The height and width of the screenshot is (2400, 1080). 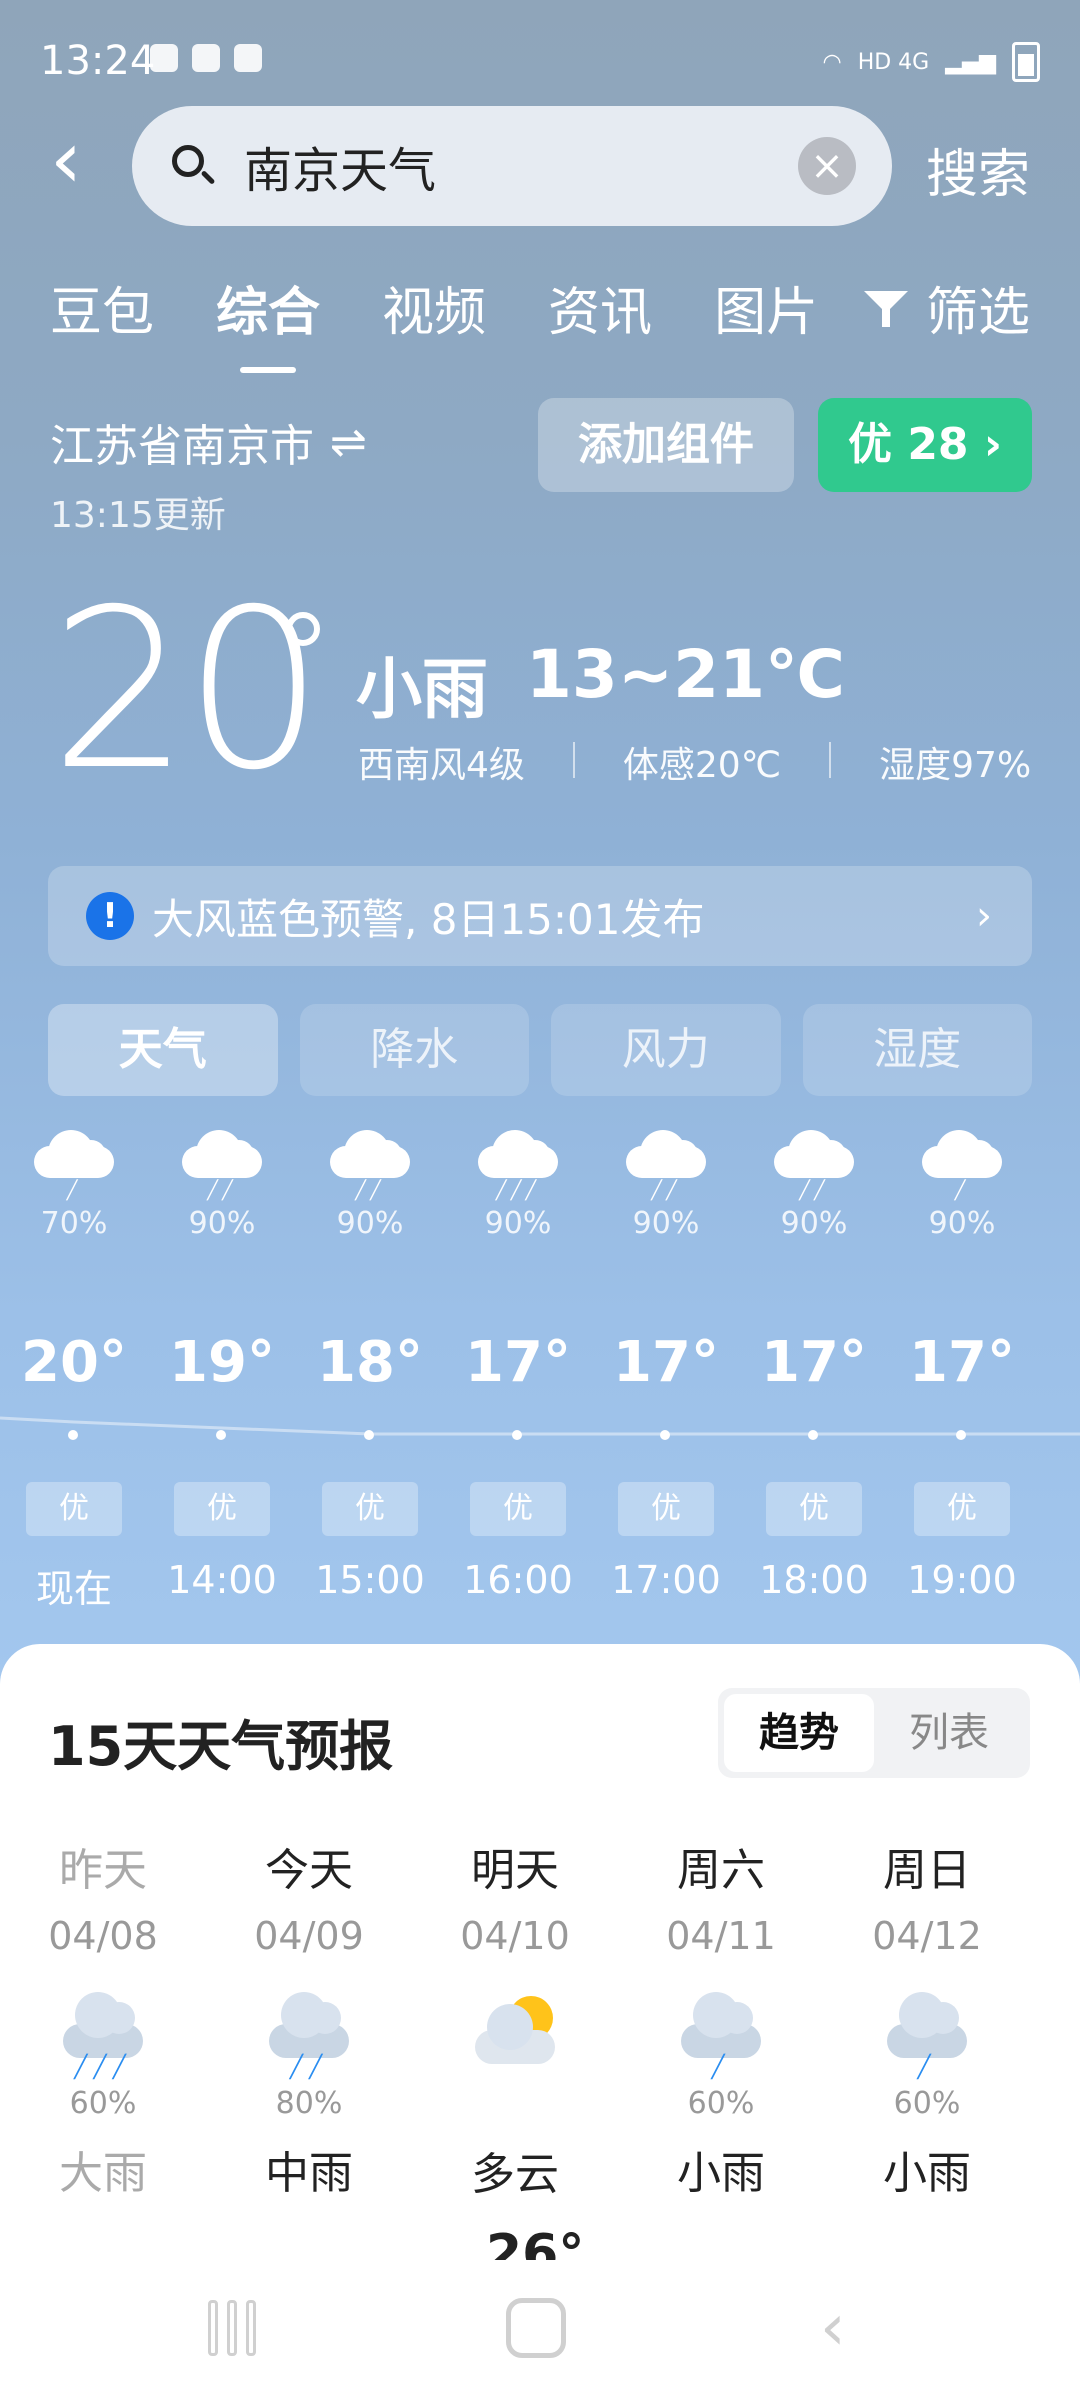 What do you see at coordinates (518, 1580) in the screenshot?
I see `hourly-time: 16:00` at bounding box center [518, 1580].